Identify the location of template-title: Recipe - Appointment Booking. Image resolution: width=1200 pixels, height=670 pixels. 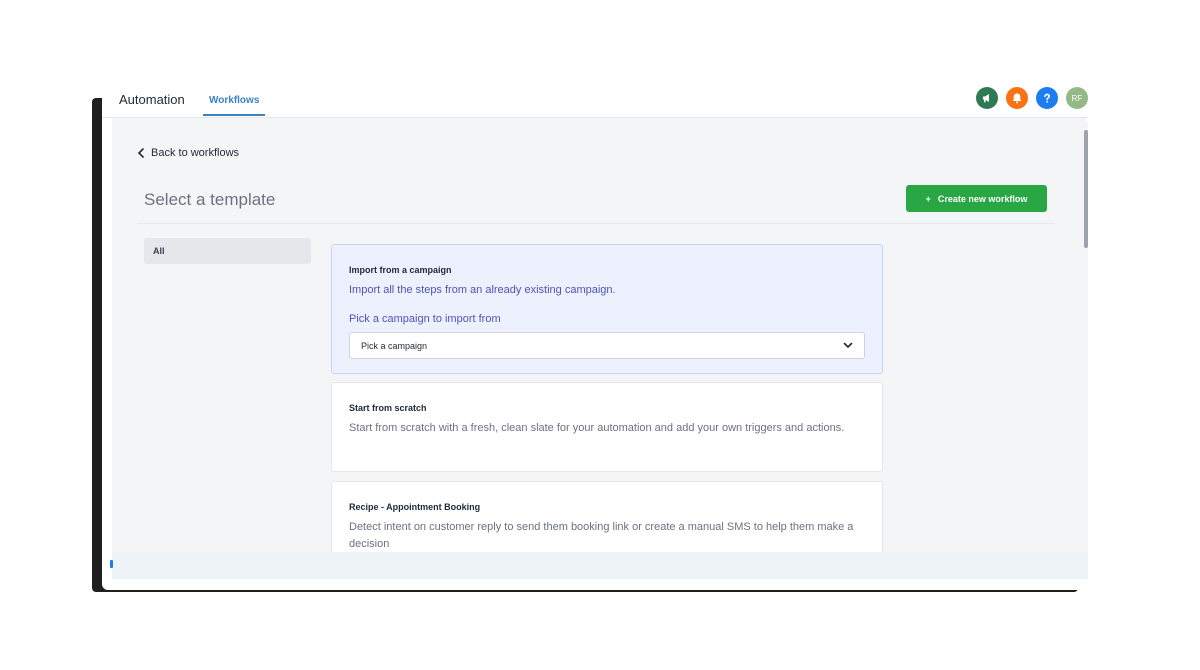
(415, 507).